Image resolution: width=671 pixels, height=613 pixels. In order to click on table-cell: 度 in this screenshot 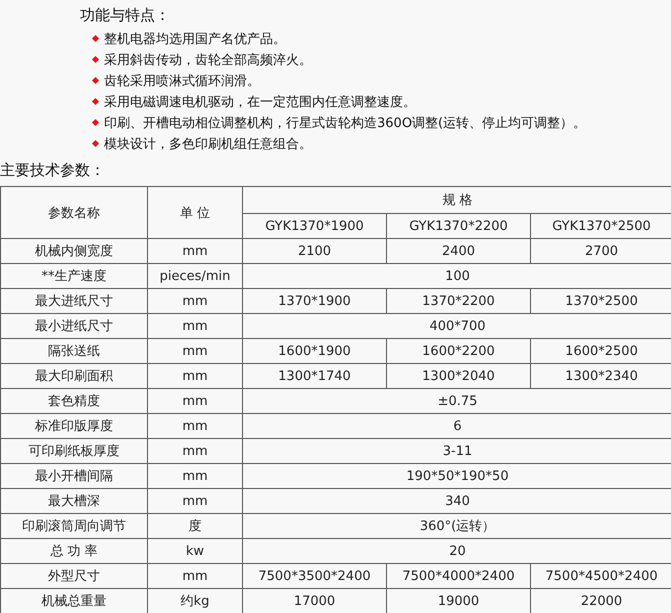, I will do `click(195, 526)`.